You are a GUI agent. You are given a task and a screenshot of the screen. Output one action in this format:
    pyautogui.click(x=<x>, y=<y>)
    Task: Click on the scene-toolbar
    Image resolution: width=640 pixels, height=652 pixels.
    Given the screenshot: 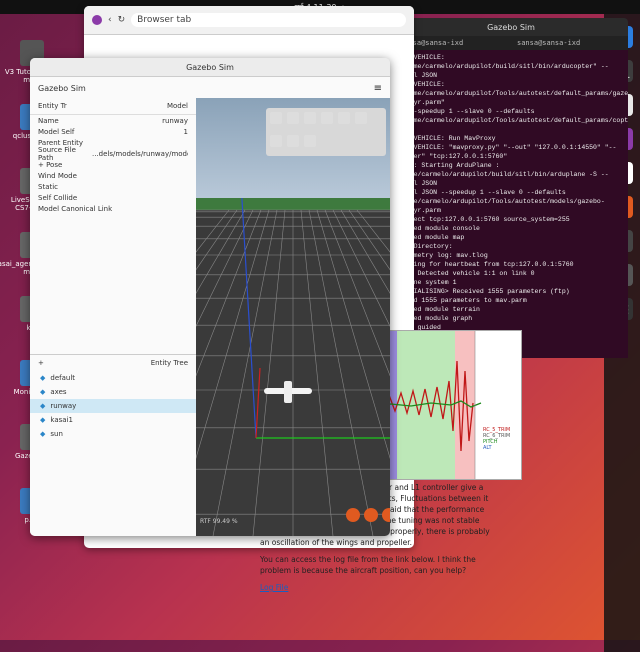 What is the action you would take?
    pyautogui.click(x=326, y=132)
    